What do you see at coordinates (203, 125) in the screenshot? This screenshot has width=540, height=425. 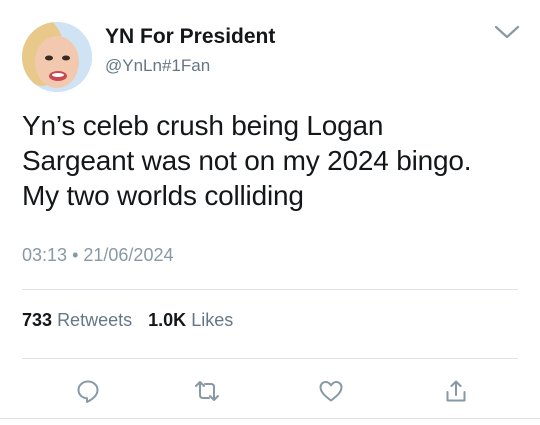 I see `tweet-text-line: Yn’s celeb crush being Logan` at bounding box center [203, 125].